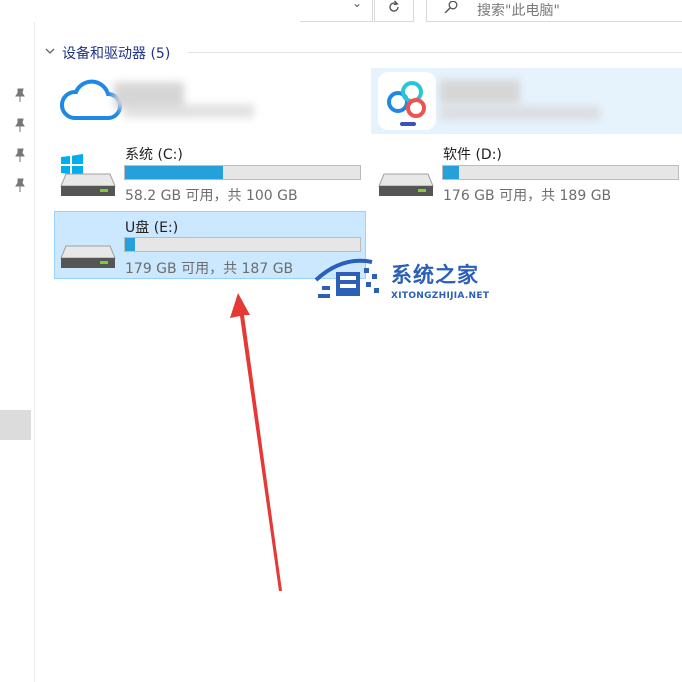 This screenshot has width=682, height=682. Describe the element at coordinates (394, 6) in the screenshot. I see `refresh-icon` at that location.